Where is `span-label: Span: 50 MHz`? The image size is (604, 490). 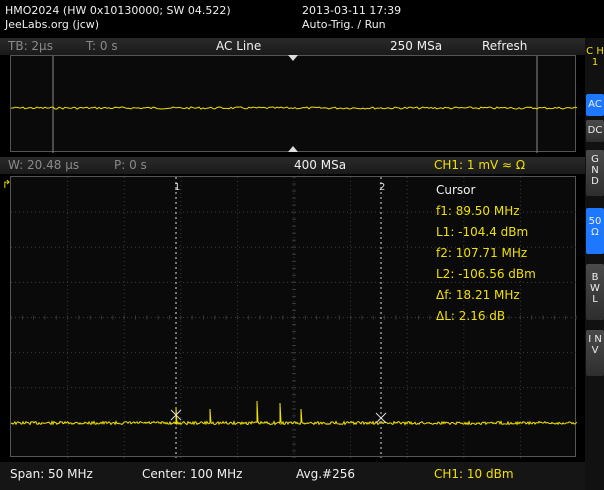
span-label: Span: 50 MHz is located at coordinates (51, 474).